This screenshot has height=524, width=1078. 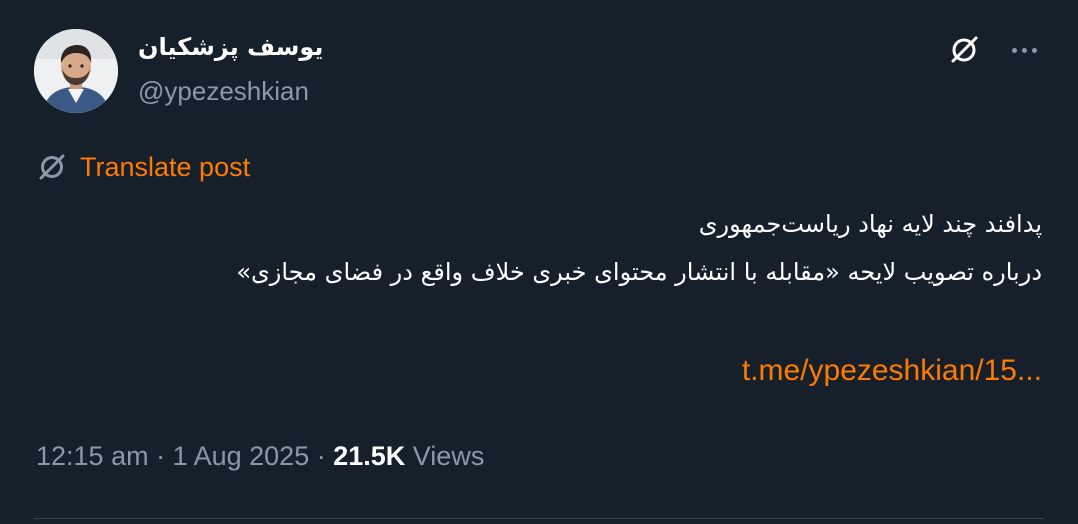 What do you see at coordinates (539, 518) in the screenshot?
I see `divider` at bounding box center [539, 518].